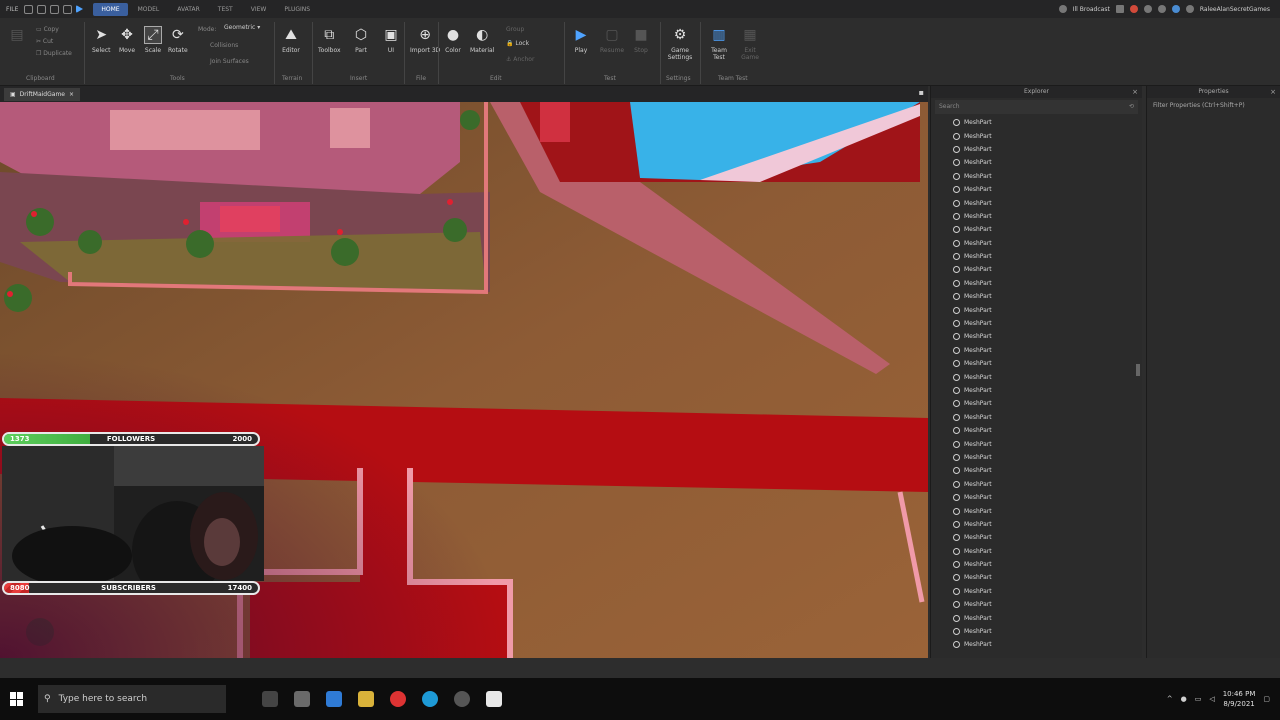  Describe the element at coordinates (520, 59) in the screenshot. I see `anchor-button: ⚓ Anchor` at that location.